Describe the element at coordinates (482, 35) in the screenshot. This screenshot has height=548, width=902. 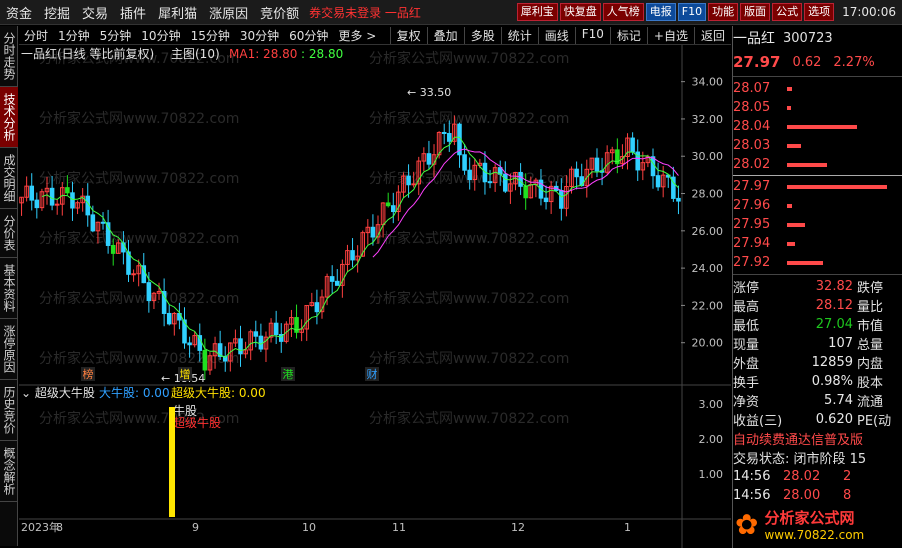
I see `tool-button-2: 多股` at that location.